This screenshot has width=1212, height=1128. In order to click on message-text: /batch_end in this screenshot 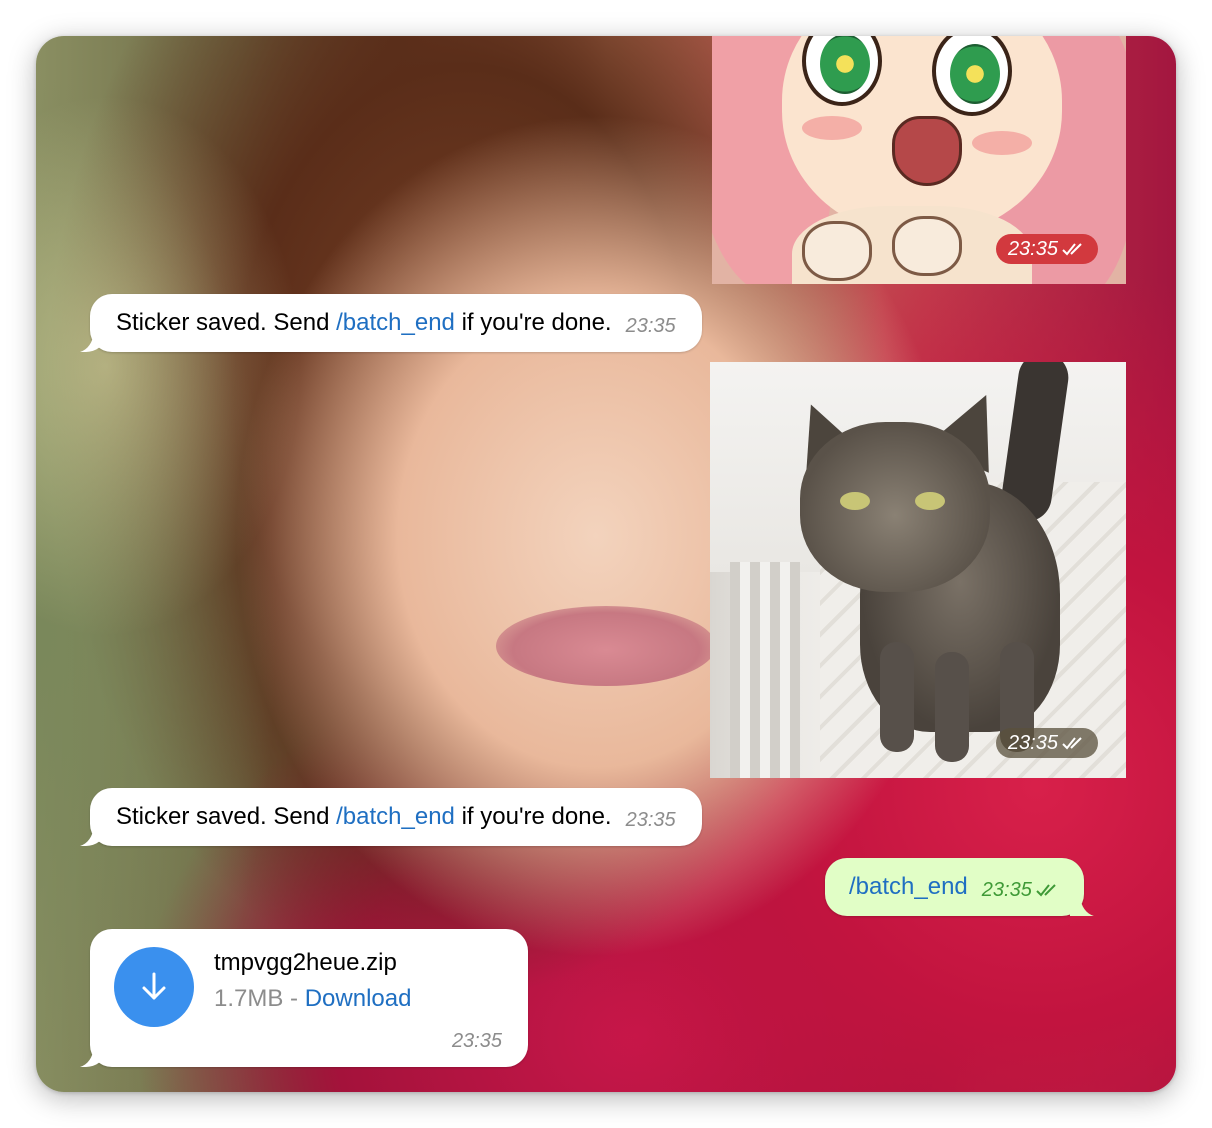, I will do `click(908, 886)`.